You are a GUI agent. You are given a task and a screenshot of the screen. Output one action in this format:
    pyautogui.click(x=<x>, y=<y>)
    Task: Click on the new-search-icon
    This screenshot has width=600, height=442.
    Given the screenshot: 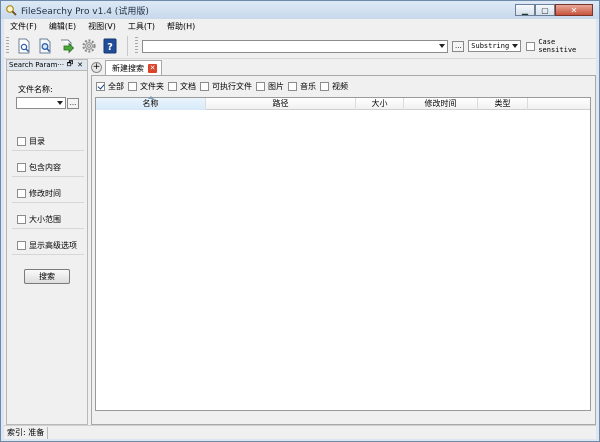 What is the action you would take?
    pyautogui.click(x=24, y=46)
    